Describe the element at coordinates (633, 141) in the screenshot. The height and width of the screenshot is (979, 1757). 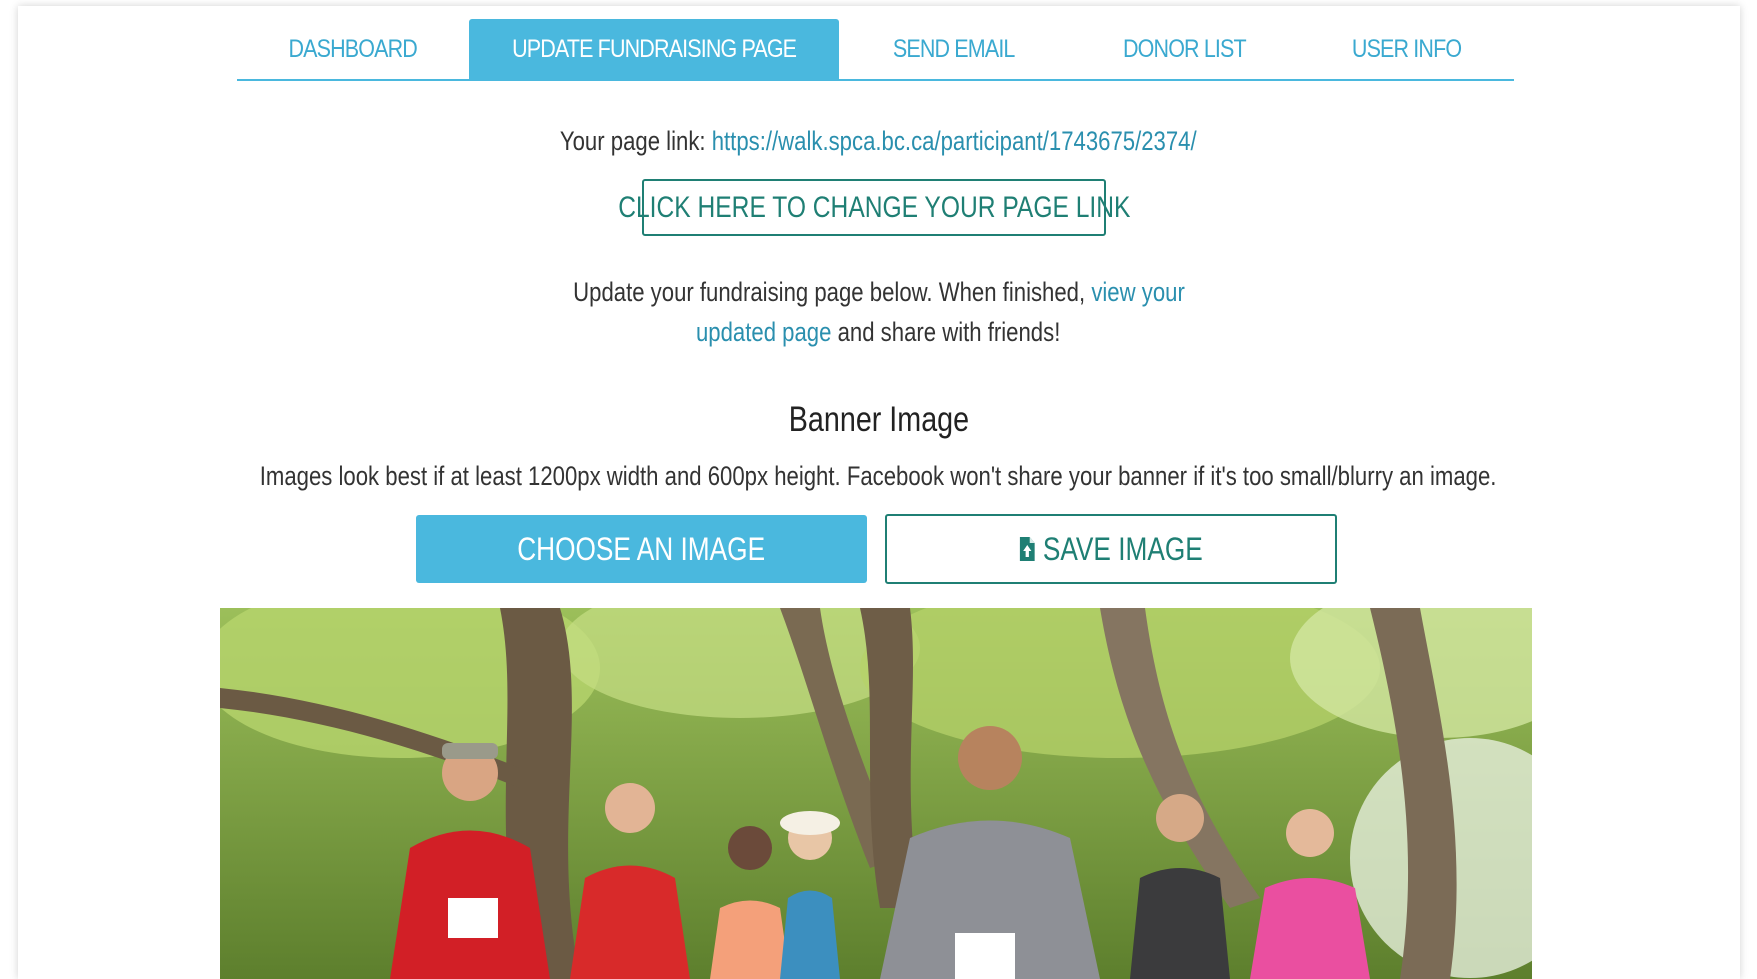
I see `page-link-prefix: Your page link:` at that location.